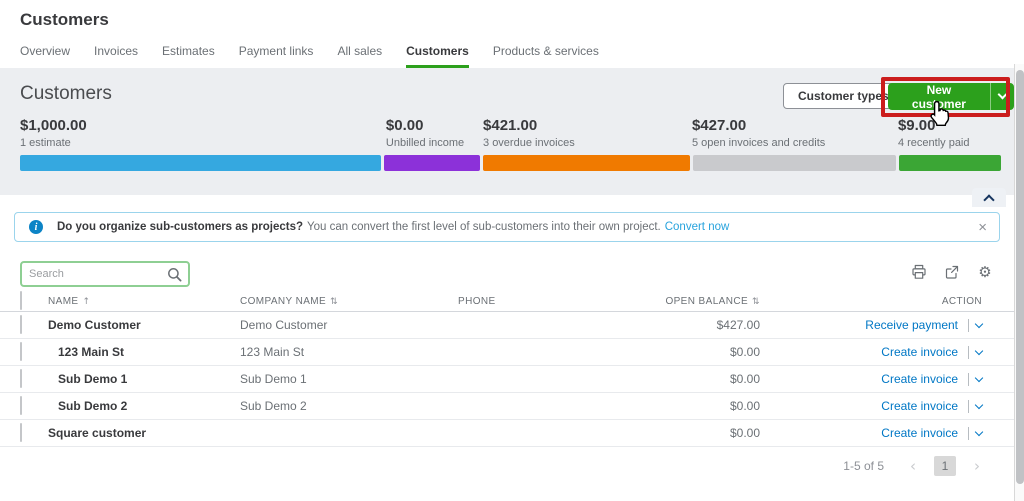 Image resolution: width=1024 pixels, height=501 pixels. I want to click on company-name-cell: Demo Customer, so click(284, 325).